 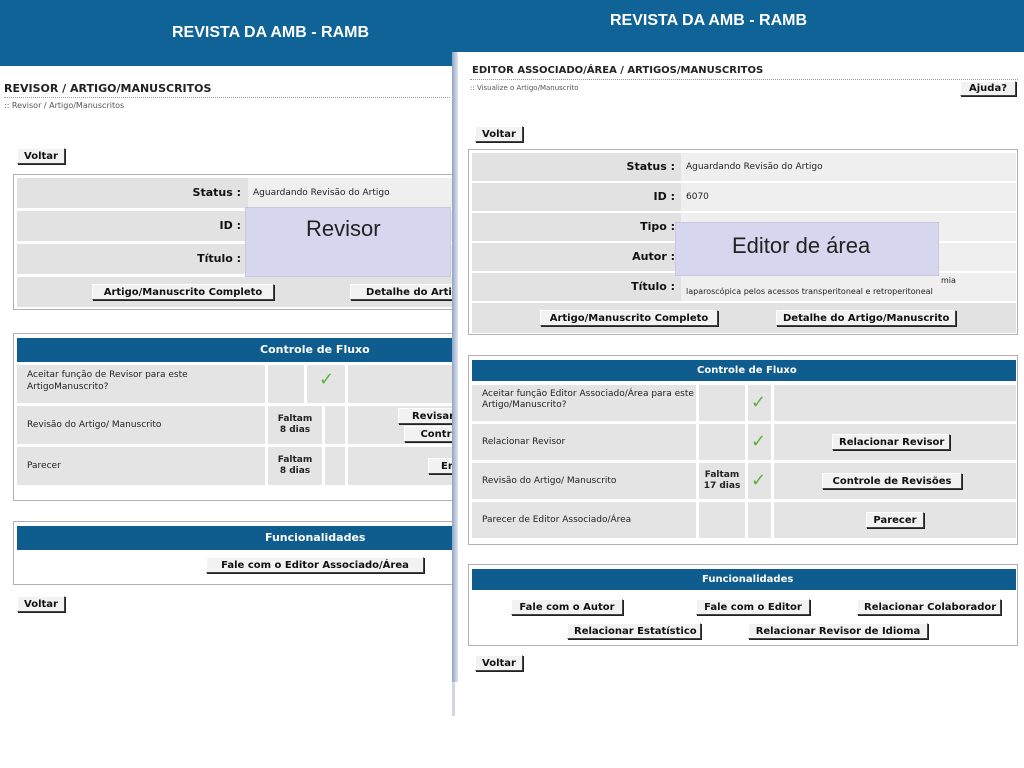 What do you see at coordinates (948, 280) in the screenshot?
I see `titulo-line-1: mia` at bounding box center [948, 280].